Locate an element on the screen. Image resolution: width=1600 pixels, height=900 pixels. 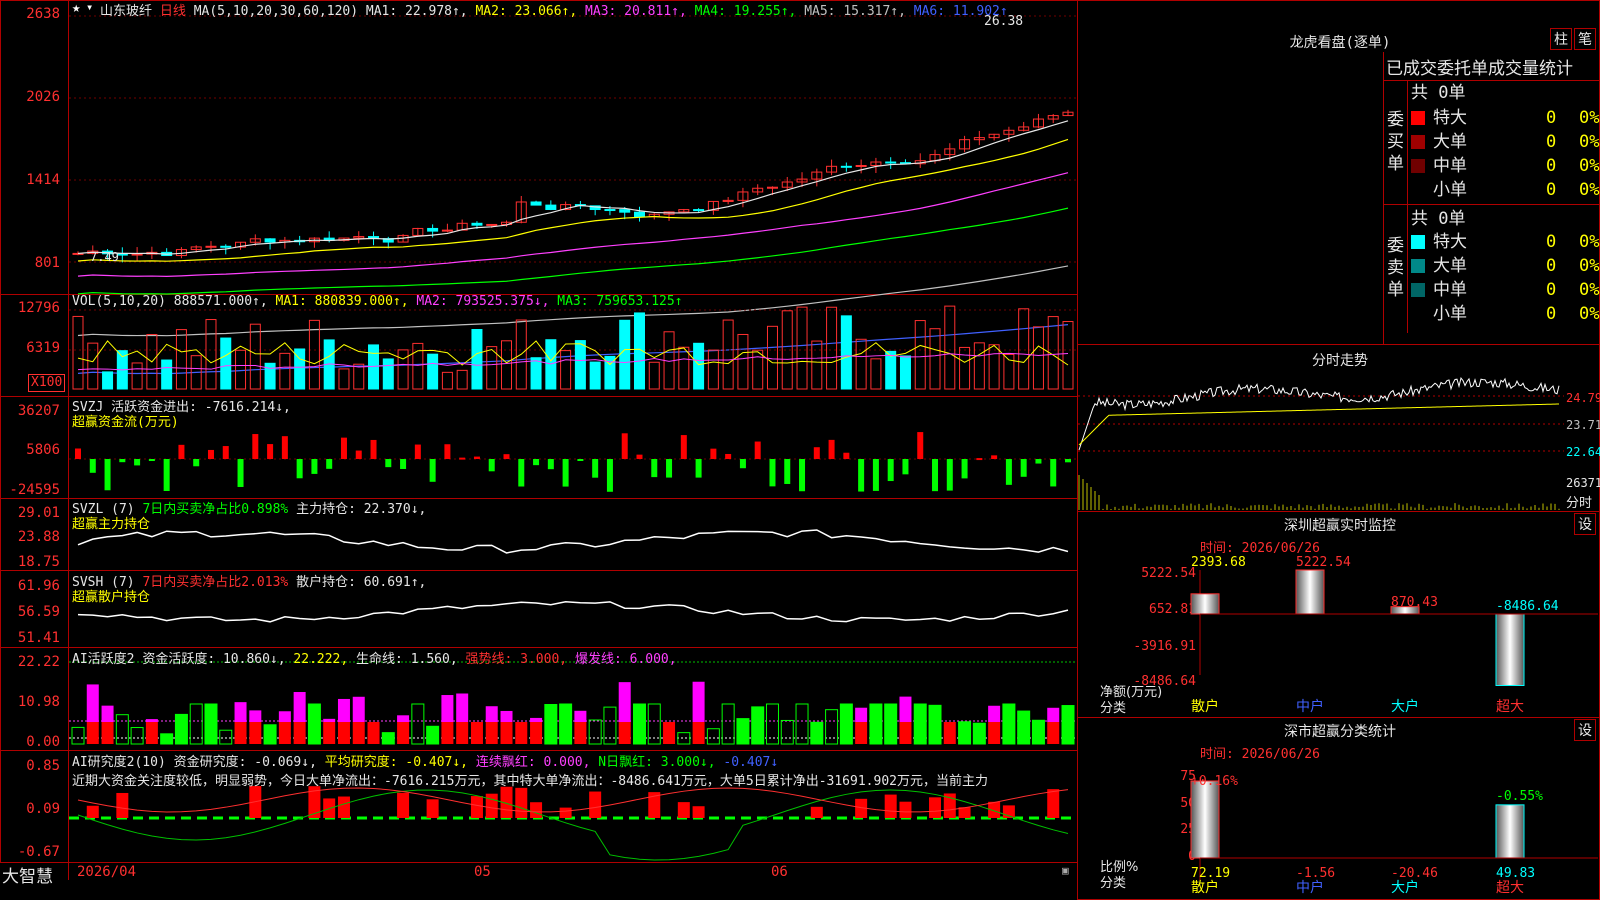
sz-monitor-settings-button: 设 is located at coordinates (1585, 524).